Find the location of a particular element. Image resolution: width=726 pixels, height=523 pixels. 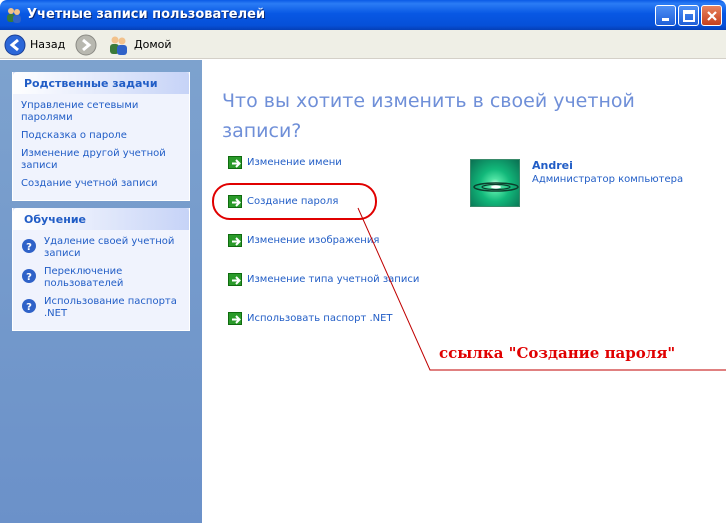

action-label: Изменение имени is located at coordinates (294, 162).